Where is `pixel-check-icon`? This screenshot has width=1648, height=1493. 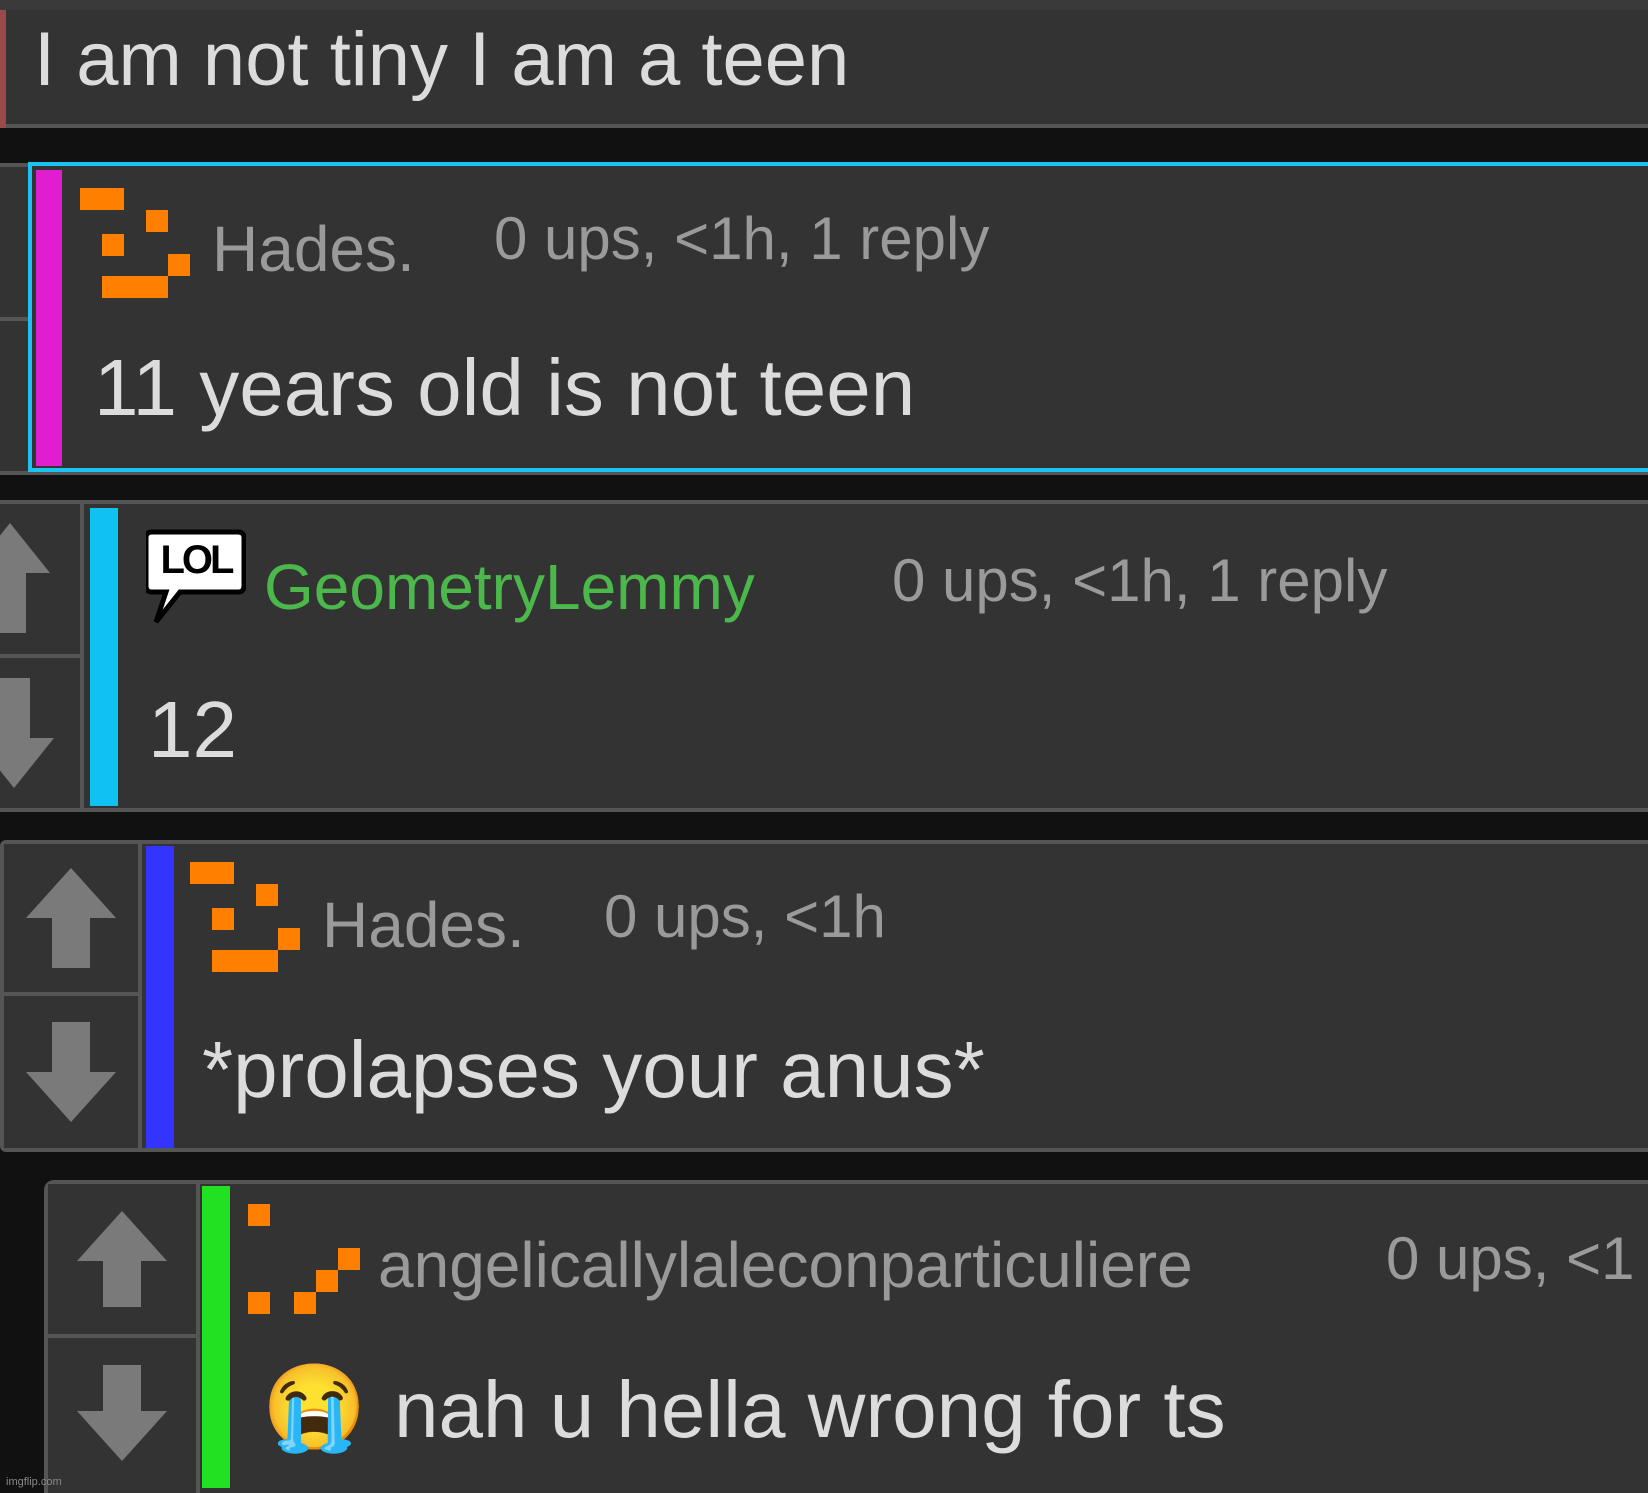 pixel-check-icon is located at coordinates (308, 1259).